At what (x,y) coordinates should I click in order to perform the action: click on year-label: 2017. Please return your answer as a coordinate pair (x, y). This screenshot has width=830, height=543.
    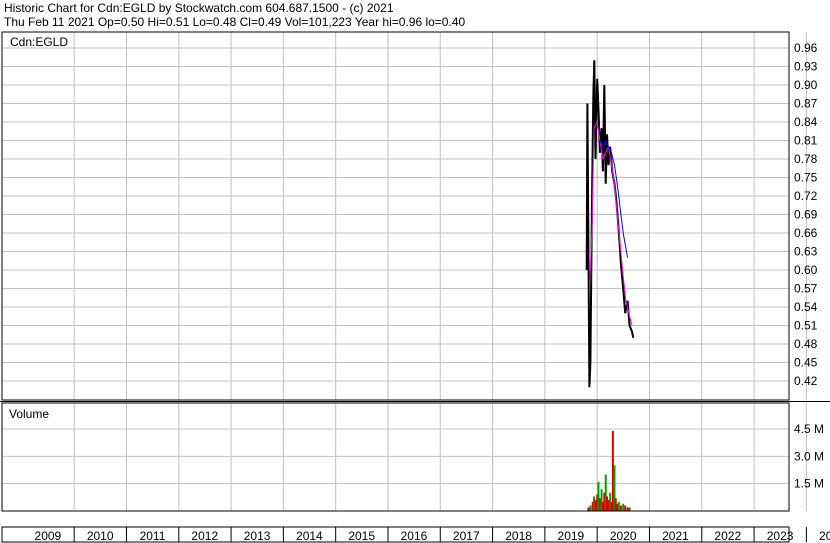
    Looking at the image, I should click on (466, 536).